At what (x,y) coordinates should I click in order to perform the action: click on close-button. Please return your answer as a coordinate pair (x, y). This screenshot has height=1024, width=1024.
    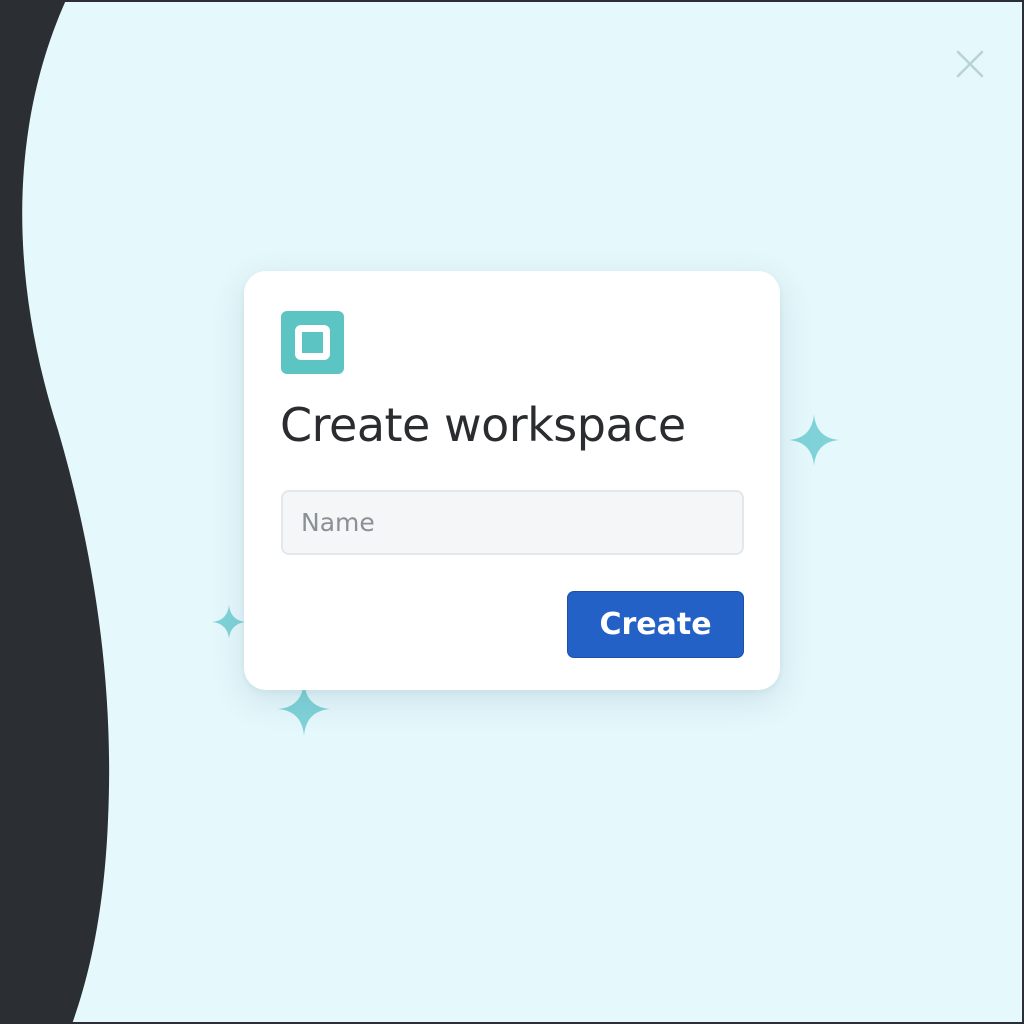
    Looking at the image, I should click on (970, 64).